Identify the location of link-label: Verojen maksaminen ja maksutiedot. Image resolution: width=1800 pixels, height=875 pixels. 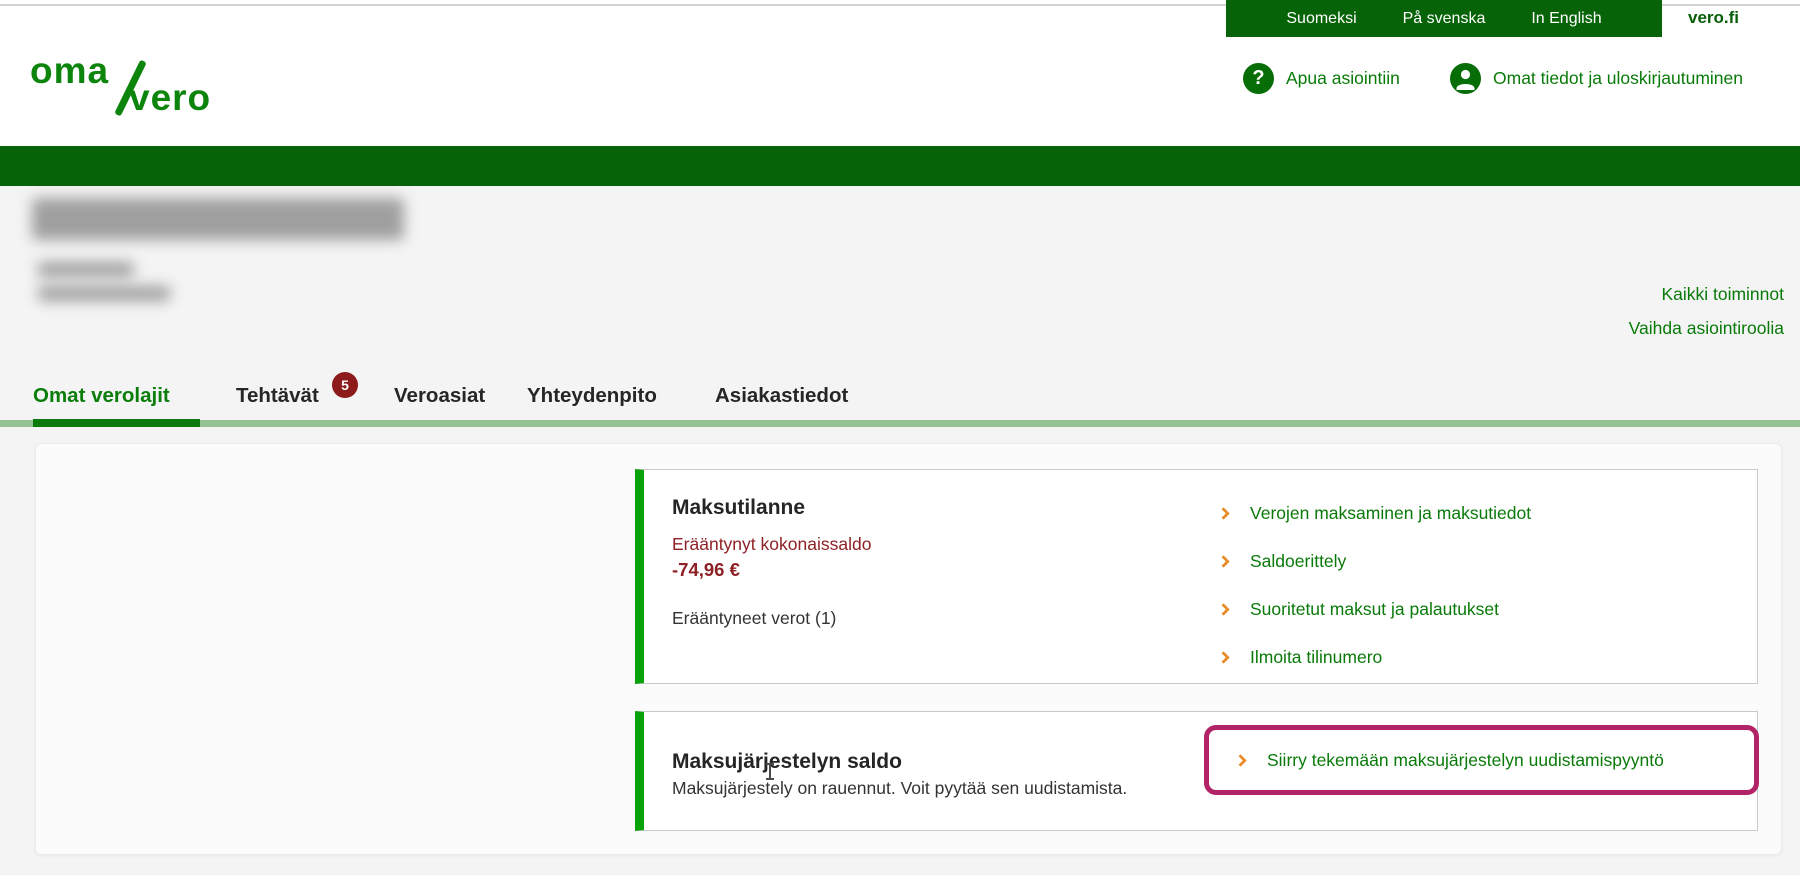
(1391, 513).